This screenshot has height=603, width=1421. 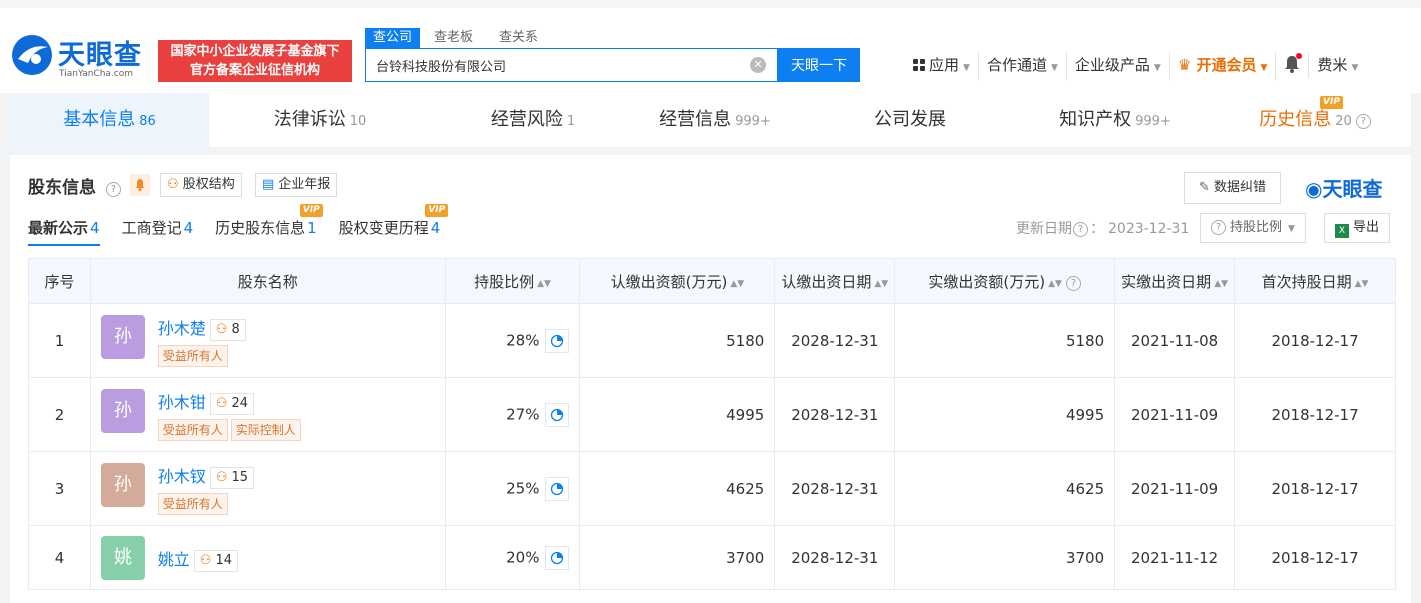 What do you see at coordinates (174, 559) in the screenshot?
I see `shareholder-name: 姚立` at bounding box center [174, 559].